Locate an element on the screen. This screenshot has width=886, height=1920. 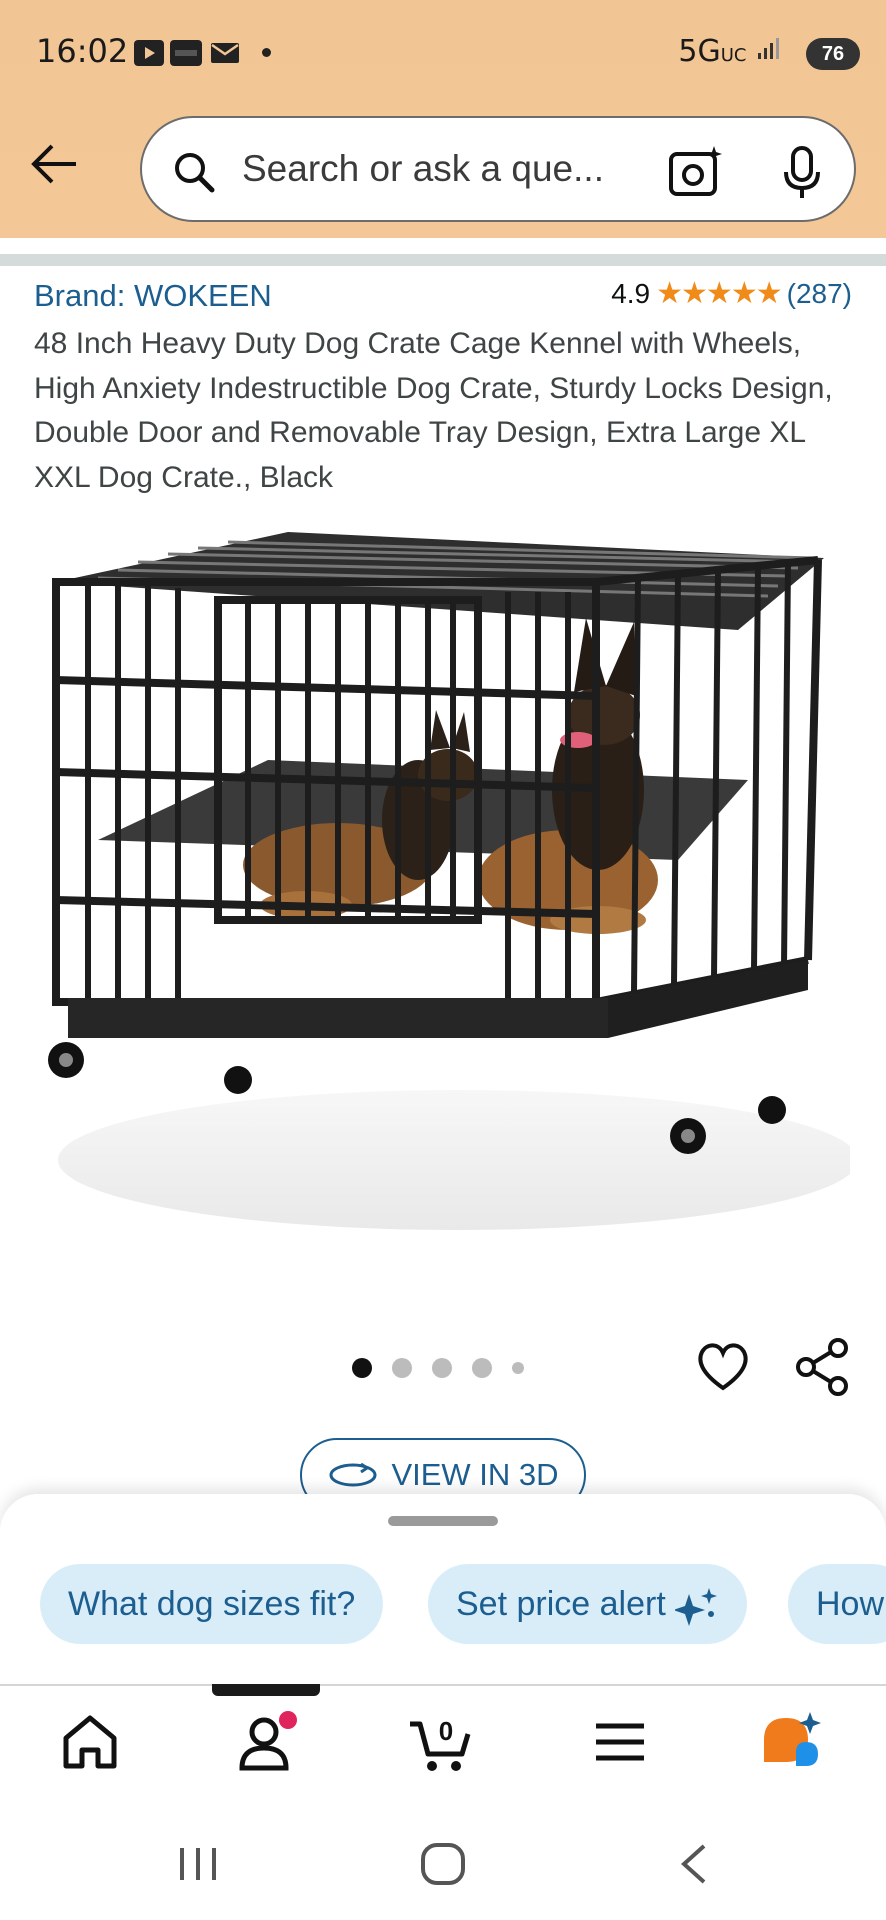
home-icon is located at coordinates (90, 1742).